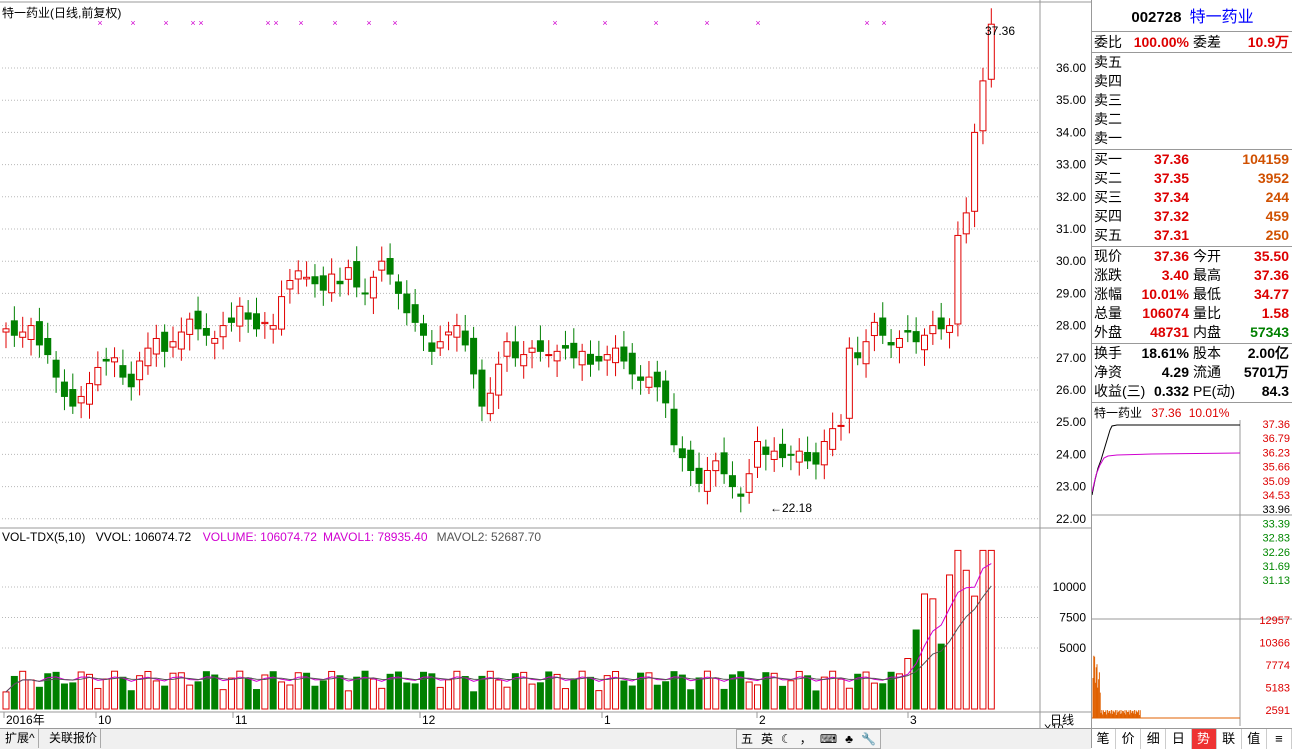 The height and width of the screenshot is (749, 1292). Describe the element at coordinates (1108, 159) in the screenshot. I see `row-label: 买一` at that location.